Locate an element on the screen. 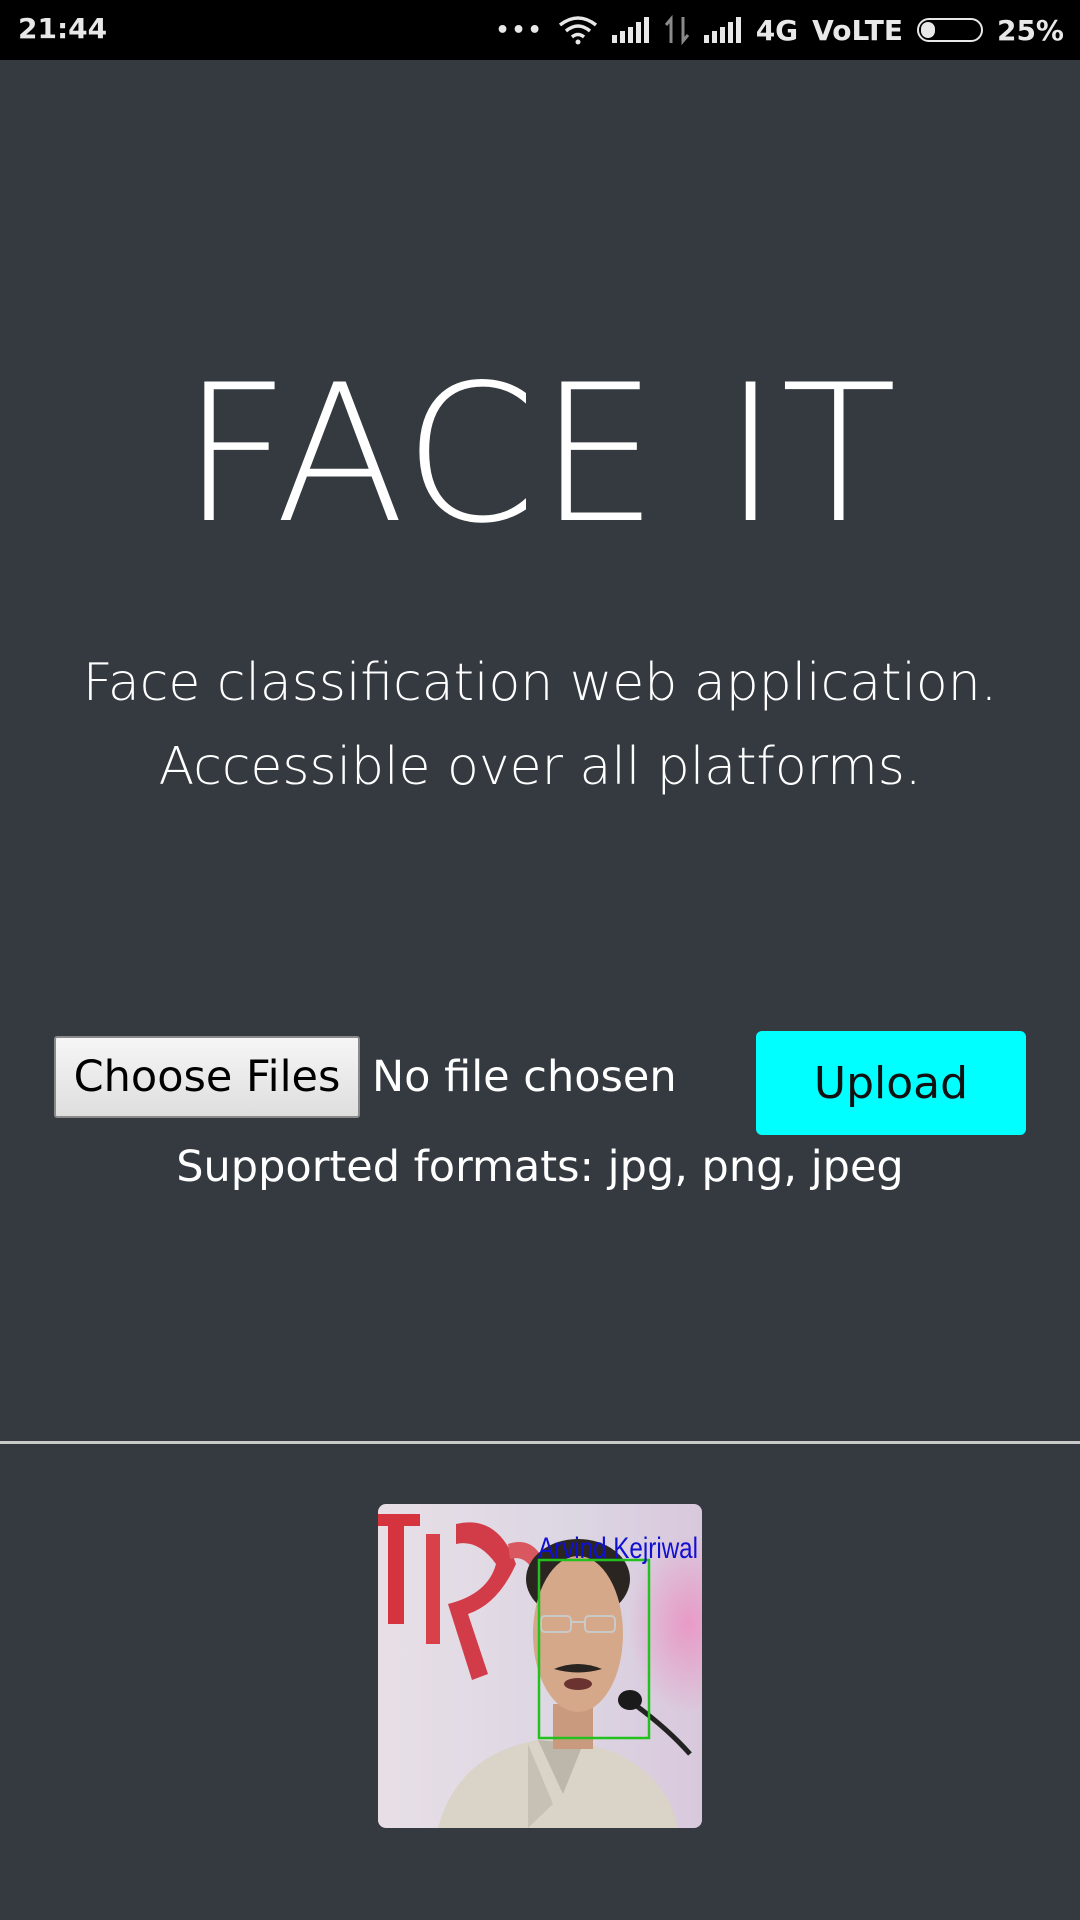 Image resolution: width=1080 pixels, height=1920 pixels. notification-dots: ••• is located at coordinates (519, 30).